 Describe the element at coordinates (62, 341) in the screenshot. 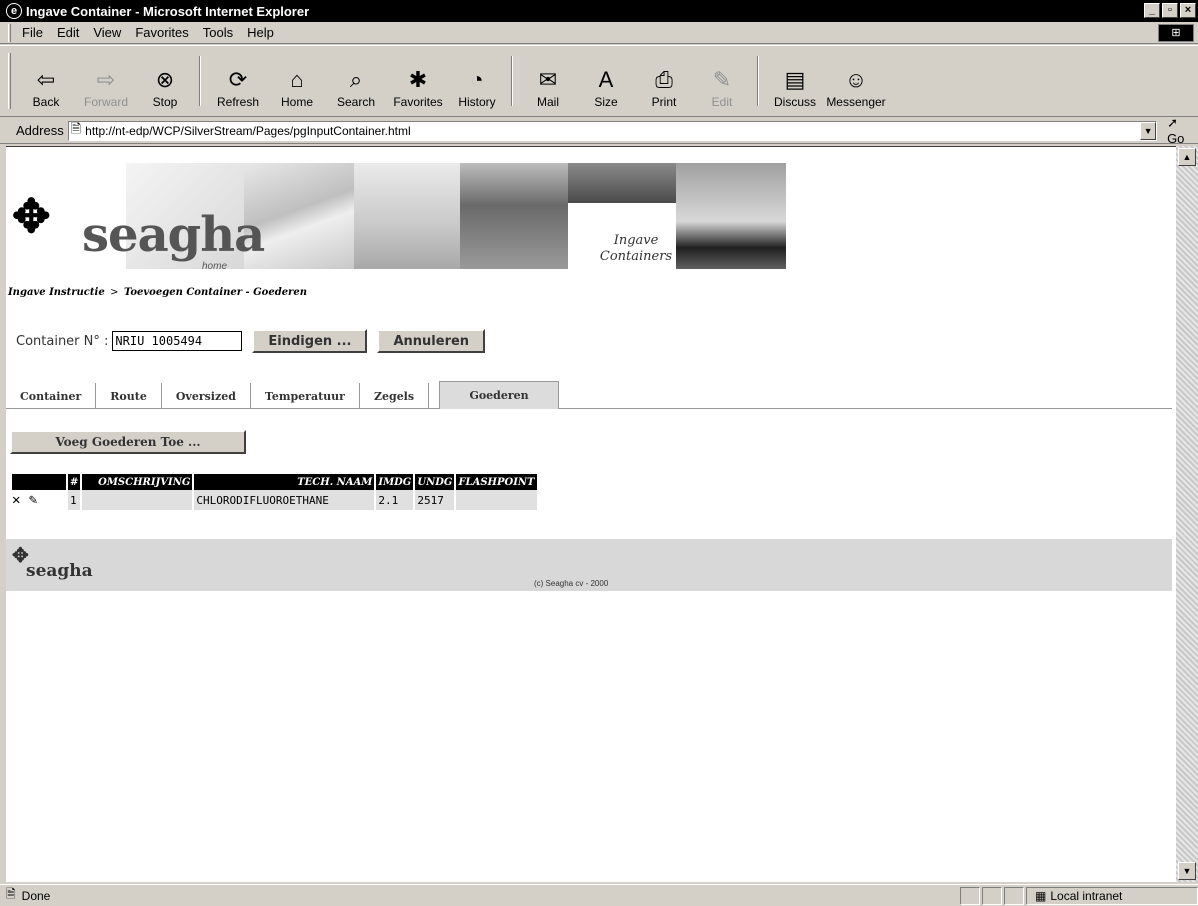

I see `container-label: Container N° :` at that location.